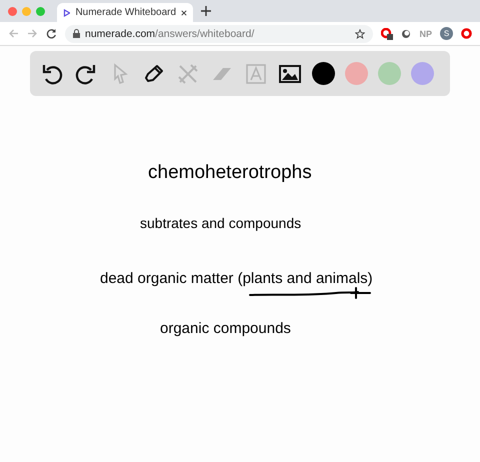 The width and height of the screenshot is (480, 462). Describe the element at coordinates (446, 33) in the screenshot. I see `profile-avatar: S` at that location.